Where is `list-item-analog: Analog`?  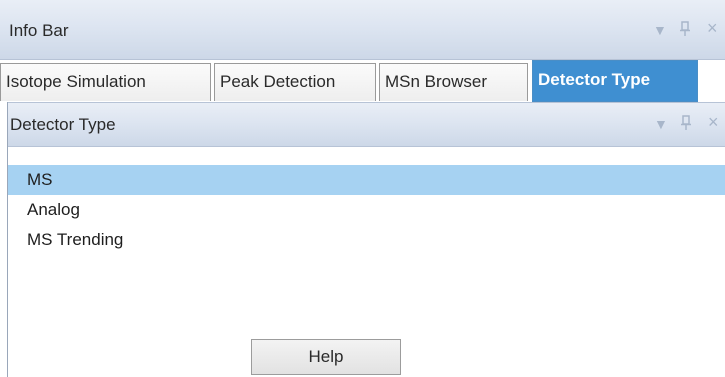
list-item-analog: Analog is located at coordinates (366, 210).